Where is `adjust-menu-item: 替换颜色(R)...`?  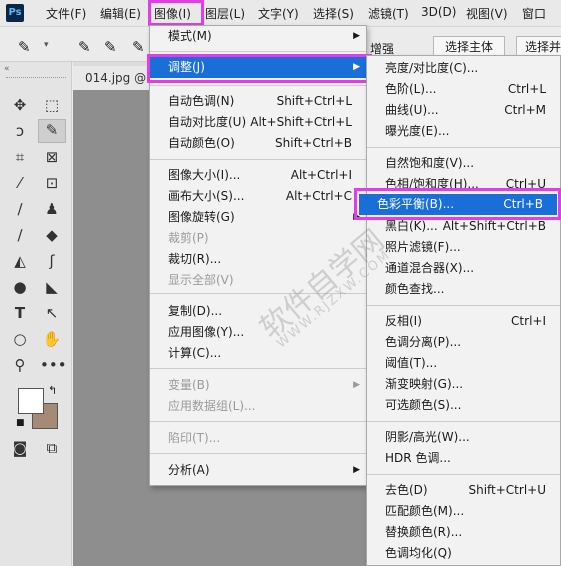
adjust-menu-item: 替换颜色(R)... is located at coordinates (463, 532).